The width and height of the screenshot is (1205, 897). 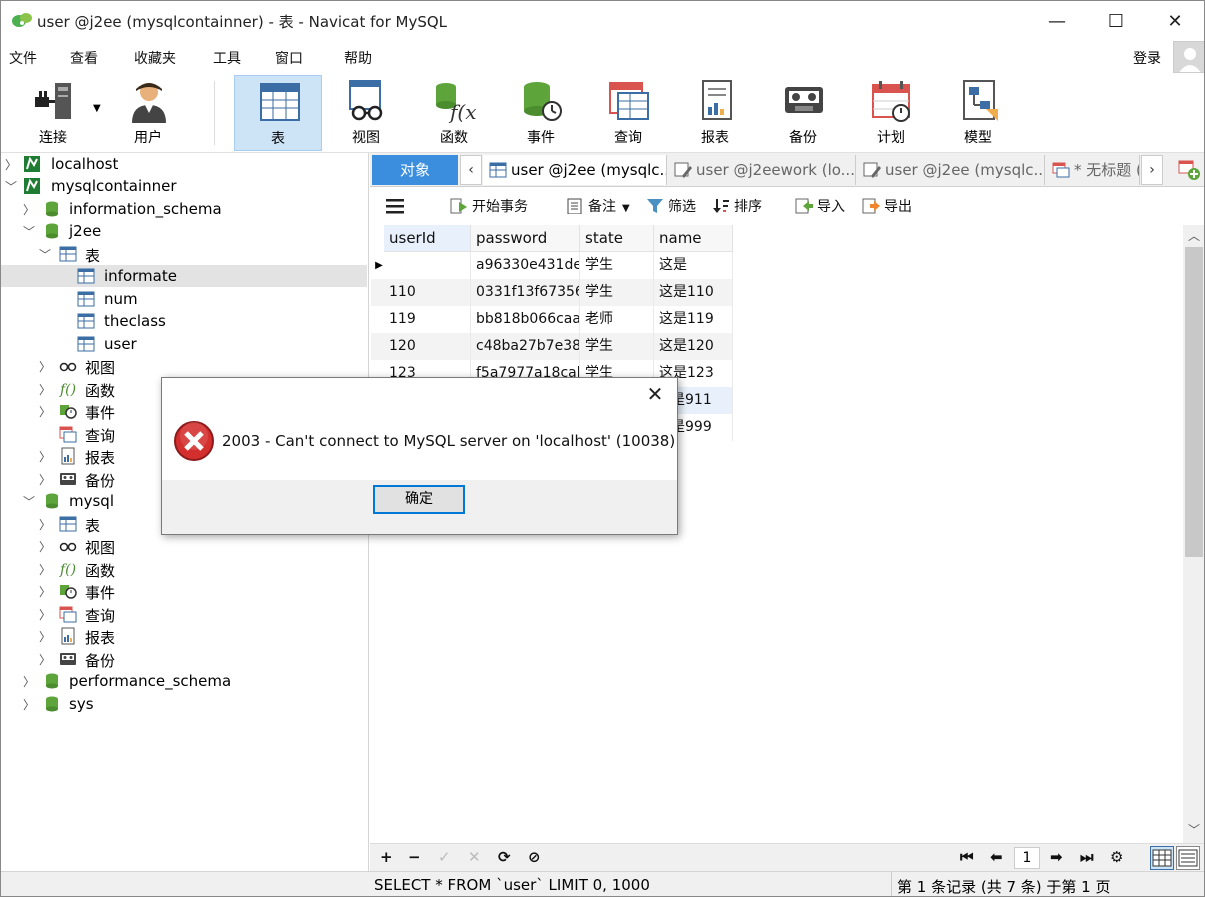 What do you see at coordinates (366, 113) in the screenshot?
I see `view-button: 视图` at bounding box center [366, 113].